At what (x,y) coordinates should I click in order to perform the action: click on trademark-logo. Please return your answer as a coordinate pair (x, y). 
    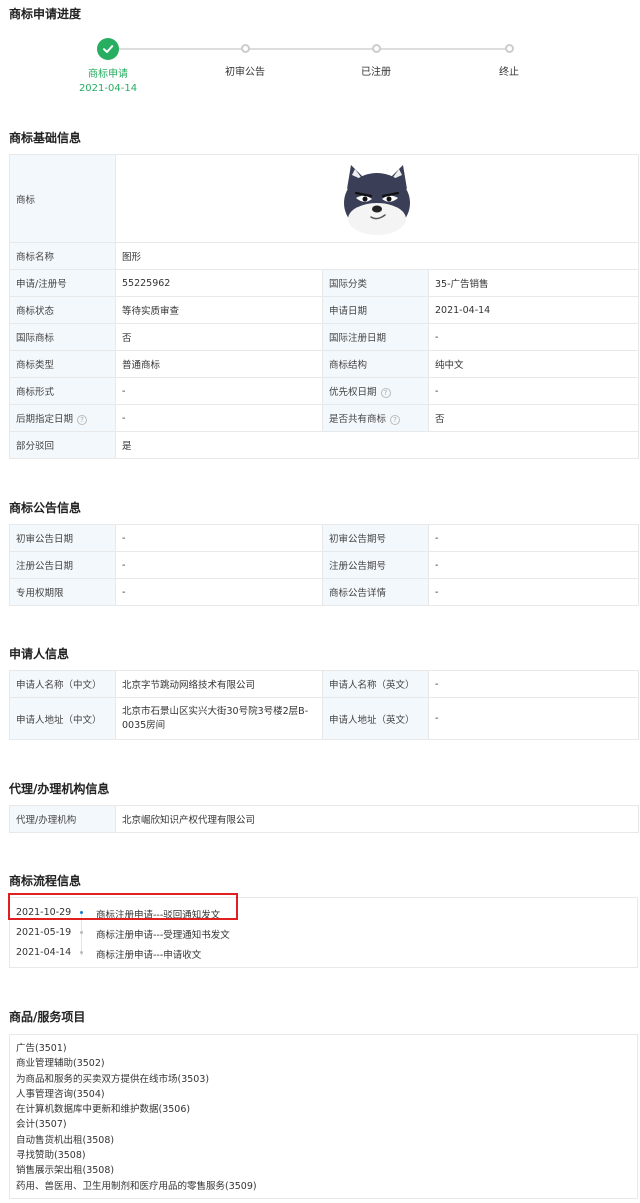
    Looking at the image, I should click on (377, 199).